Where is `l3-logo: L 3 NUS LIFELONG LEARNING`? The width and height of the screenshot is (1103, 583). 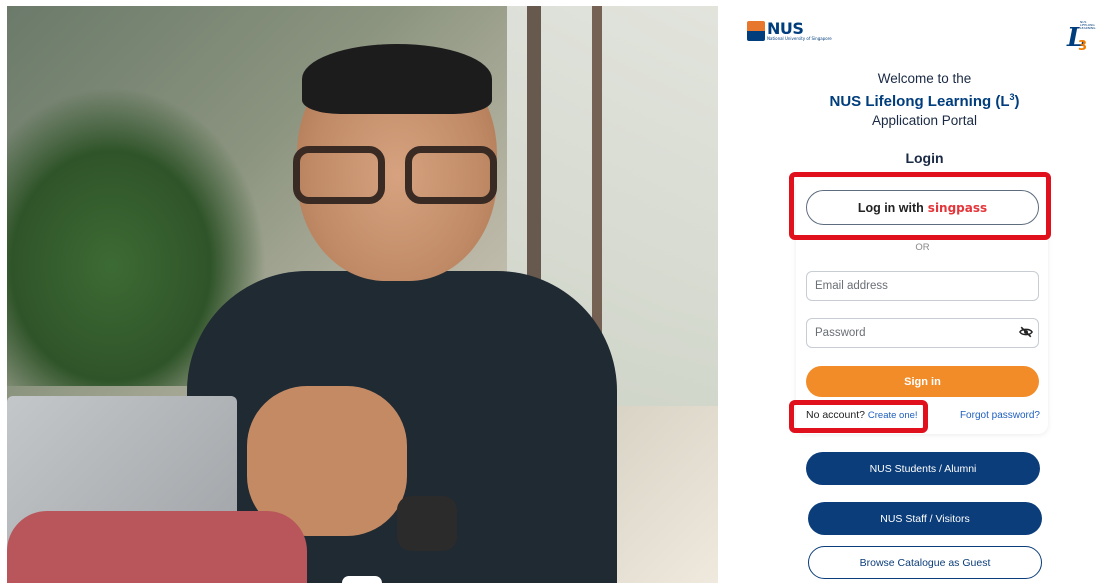 l3-logo: L 3 NUS LIFELONG LEARNING is located at coordinates (1081, 39).